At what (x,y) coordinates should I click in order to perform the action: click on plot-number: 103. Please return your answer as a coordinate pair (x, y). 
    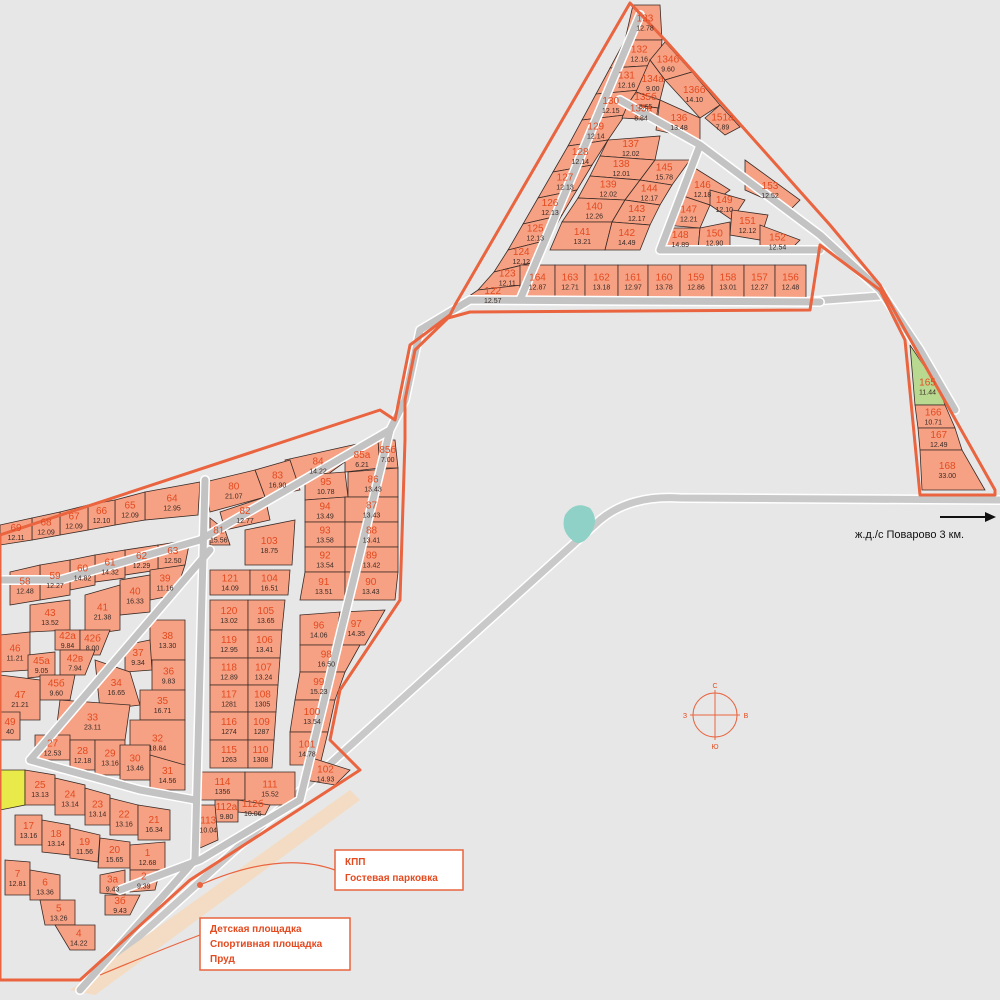
    Looking at the image, I should click on (269, 541).